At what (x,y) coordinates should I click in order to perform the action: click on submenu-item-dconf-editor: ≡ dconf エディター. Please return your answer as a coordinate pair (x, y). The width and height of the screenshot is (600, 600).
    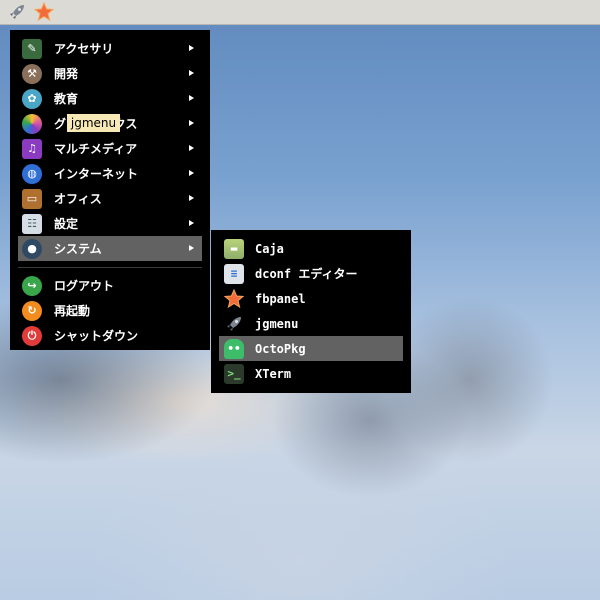
    Looking at the image, I should click on (311, 273).